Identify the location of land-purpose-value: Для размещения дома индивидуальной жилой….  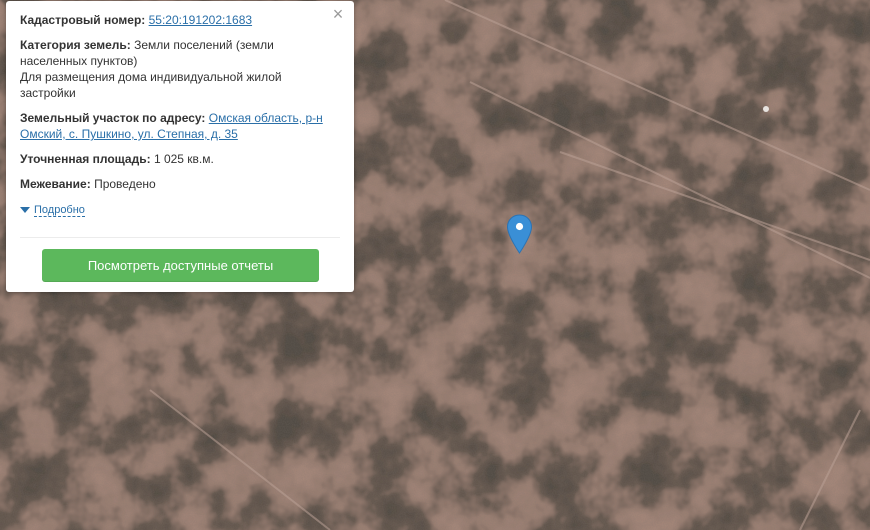
(151, 85).